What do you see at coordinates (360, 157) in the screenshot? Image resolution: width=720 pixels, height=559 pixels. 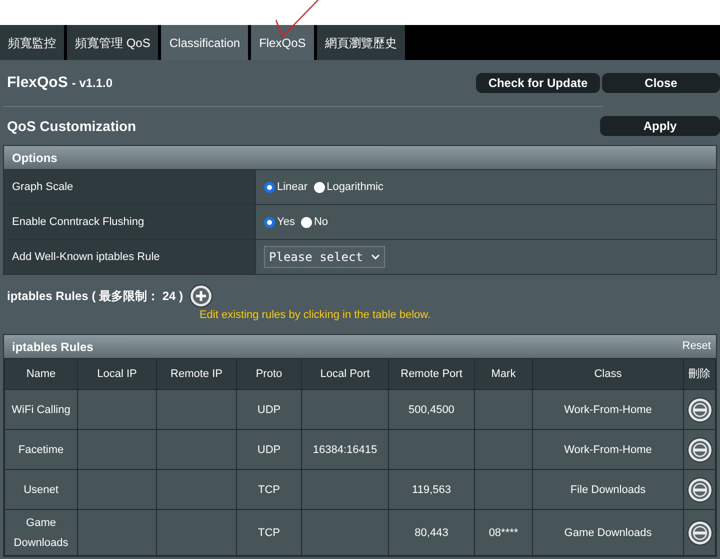 I see `panel-header: Options` at bounding box center [360, 157].